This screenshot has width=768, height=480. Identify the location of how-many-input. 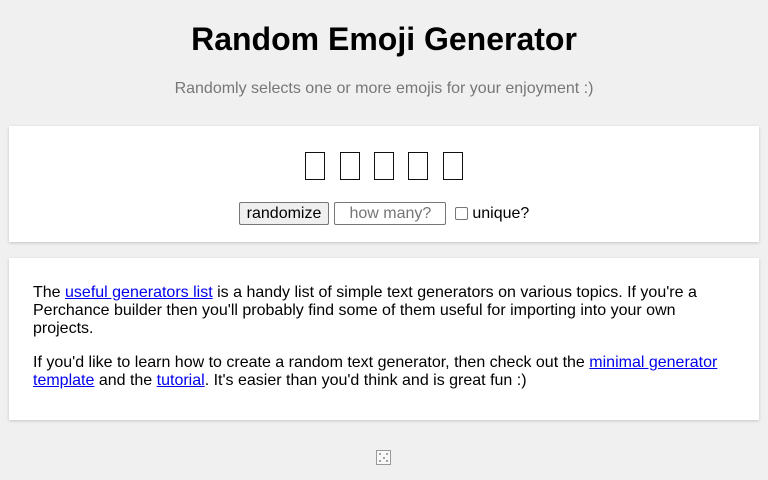
(390, 213).